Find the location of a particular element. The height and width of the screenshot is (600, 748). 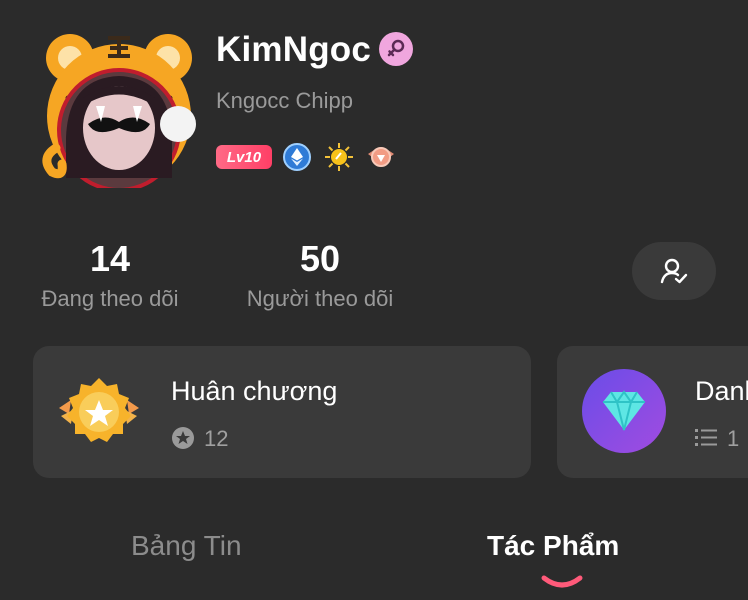

sun-badge-icon is located at coordinates (339, 157).